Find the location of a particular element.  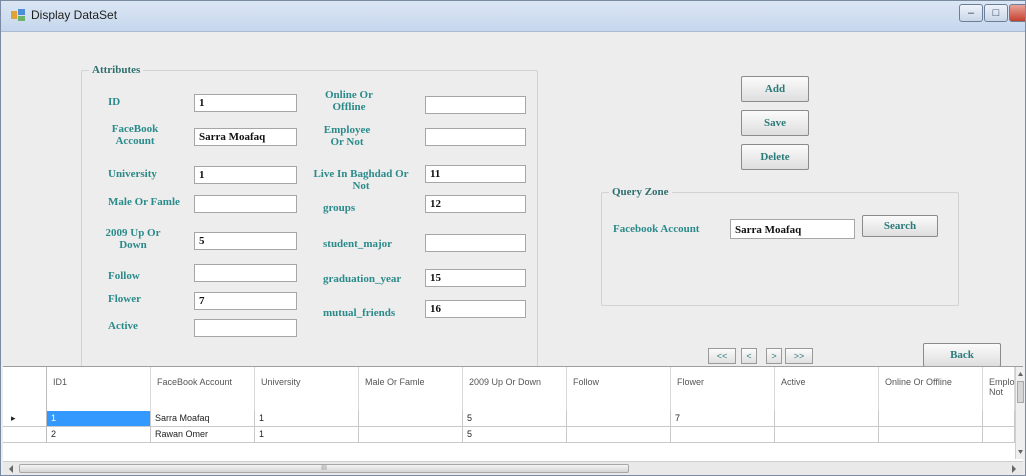

add-button: Add is located at coordinates (775, 89).